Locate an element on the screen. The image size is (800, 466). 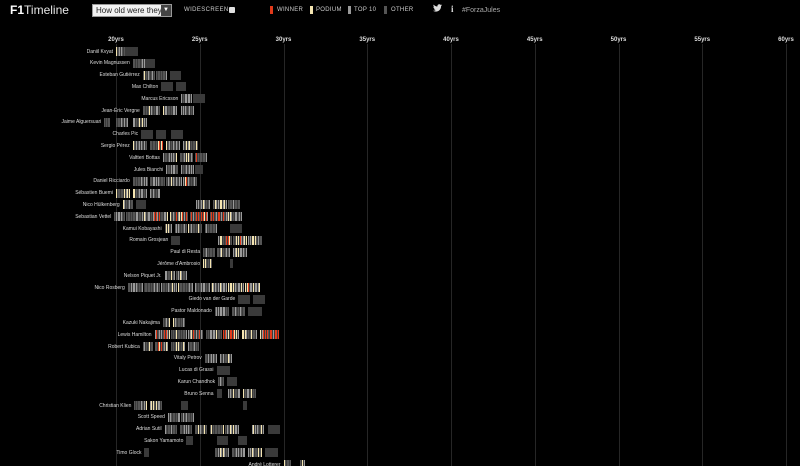
driver-label: Kamui Kobayashi is located at coordinates (142, 229).